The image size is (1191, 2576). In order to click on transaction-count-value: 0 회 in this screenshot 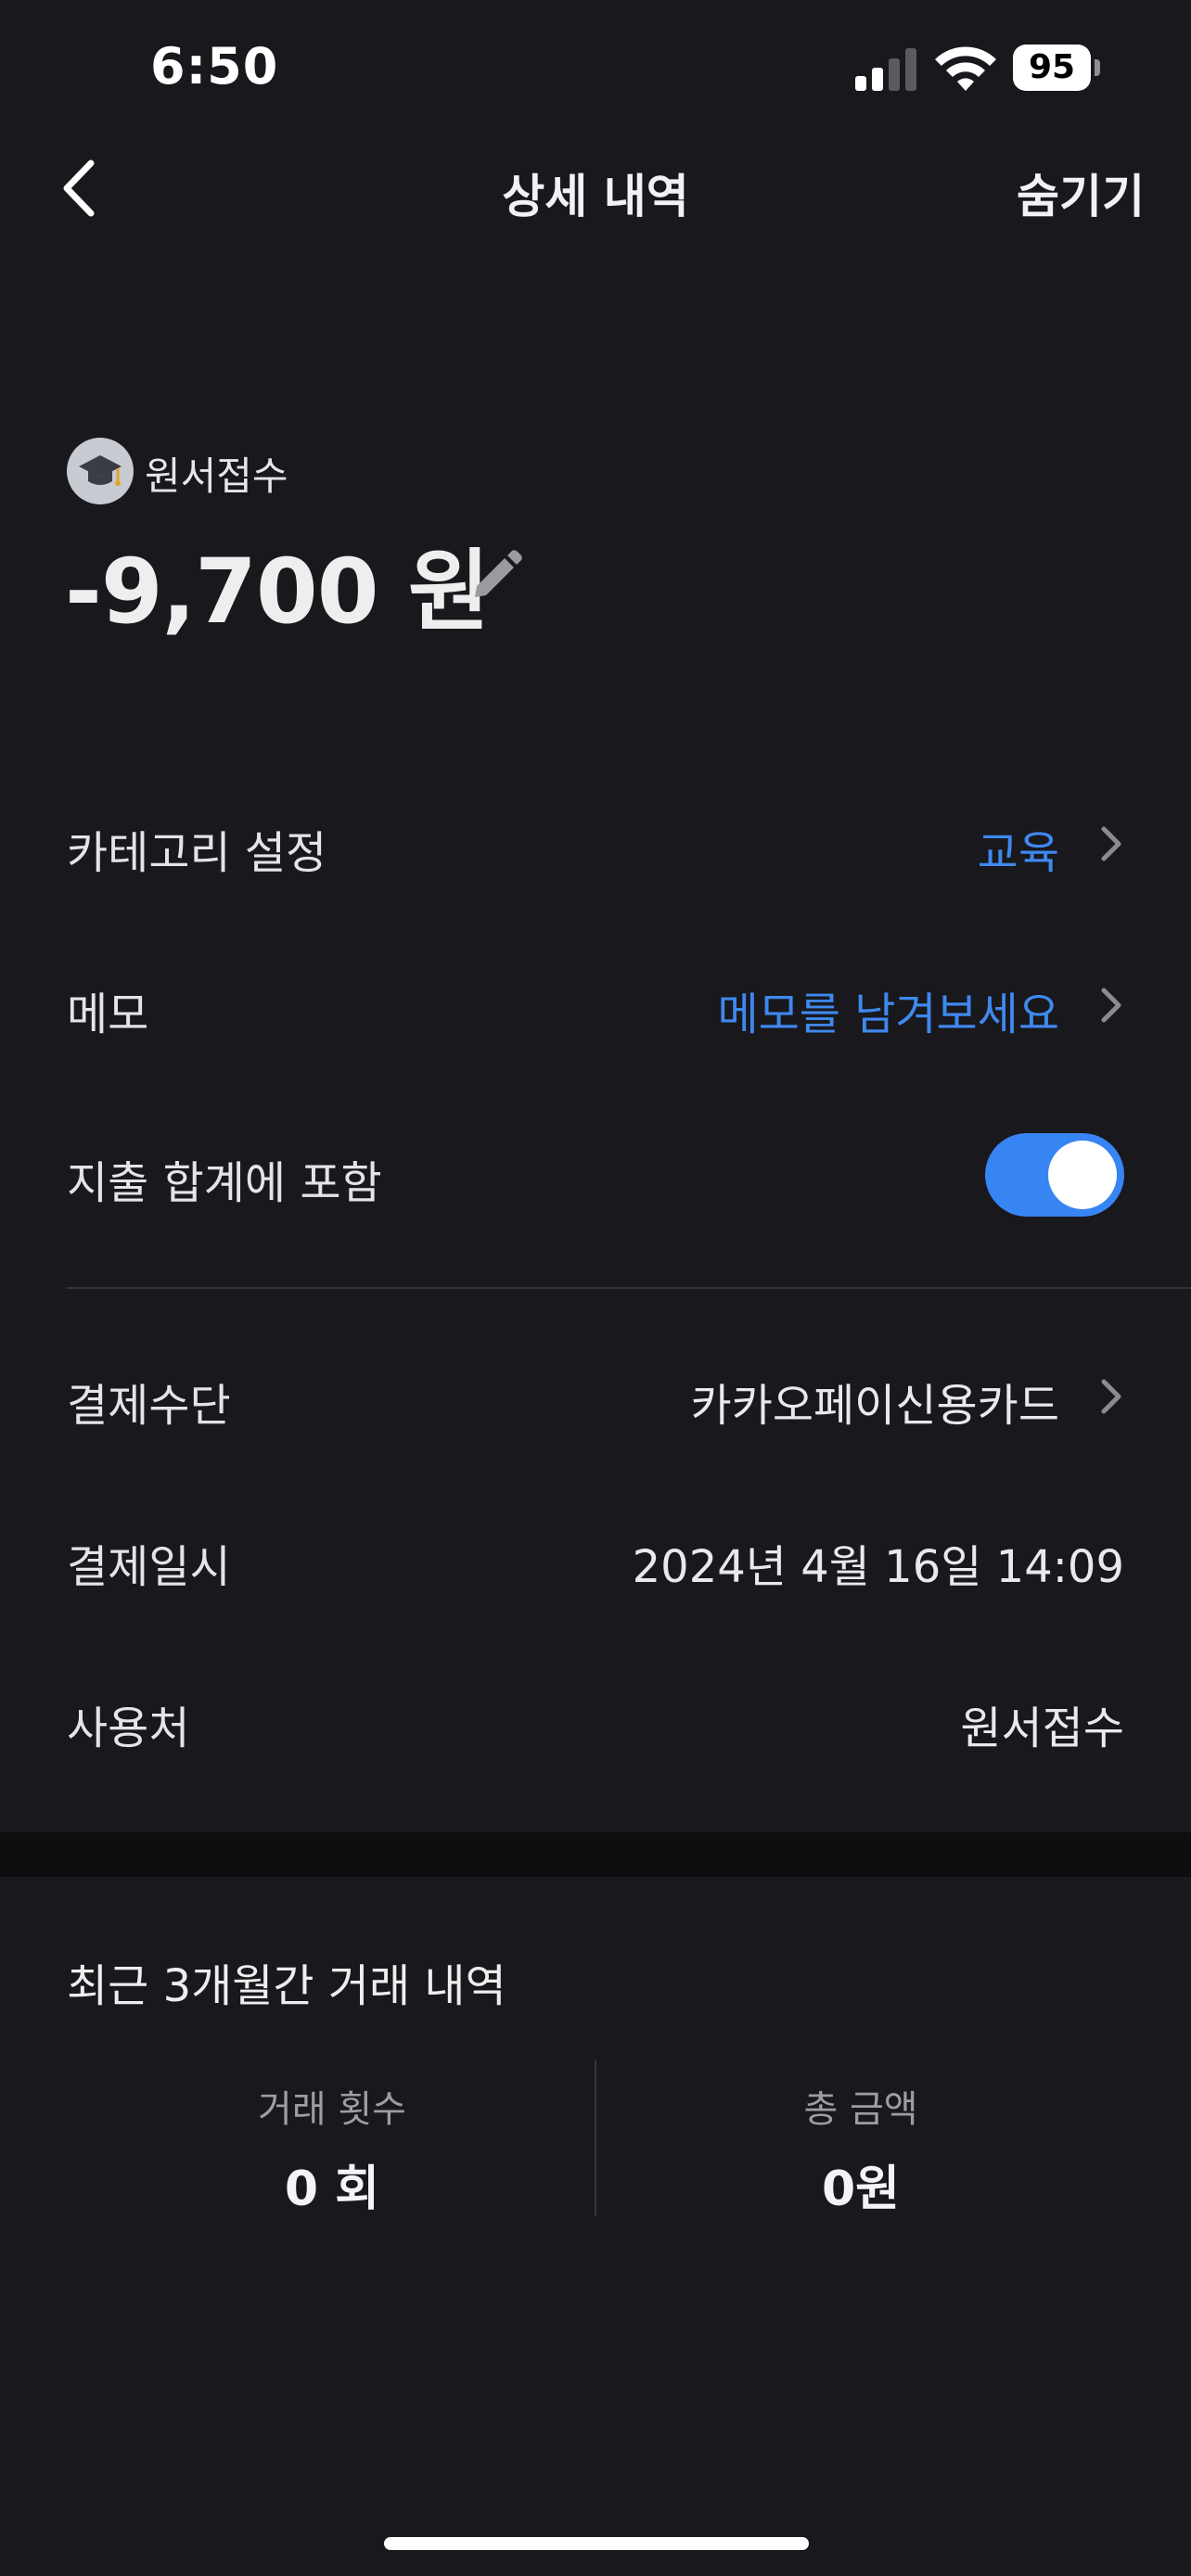, I will do `click(332, 2190)`.